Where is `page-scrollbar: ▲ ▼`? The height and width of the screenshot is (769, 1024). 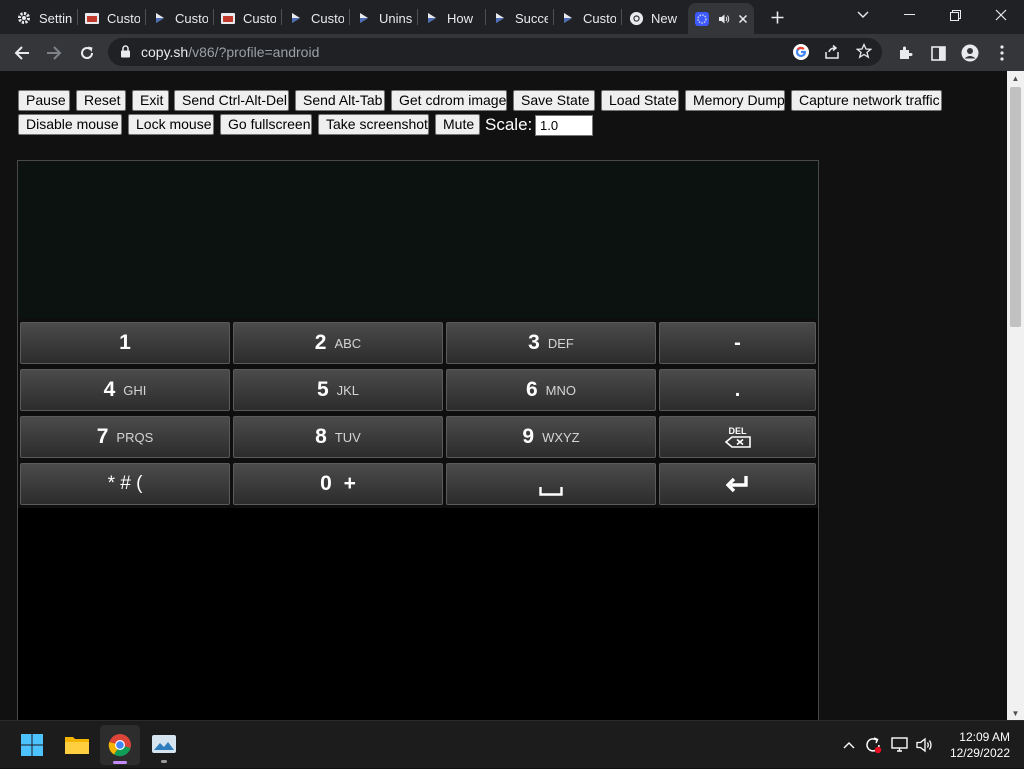
page-scrollbar: ▲ ▼ is located at coordinates (1015, 395).